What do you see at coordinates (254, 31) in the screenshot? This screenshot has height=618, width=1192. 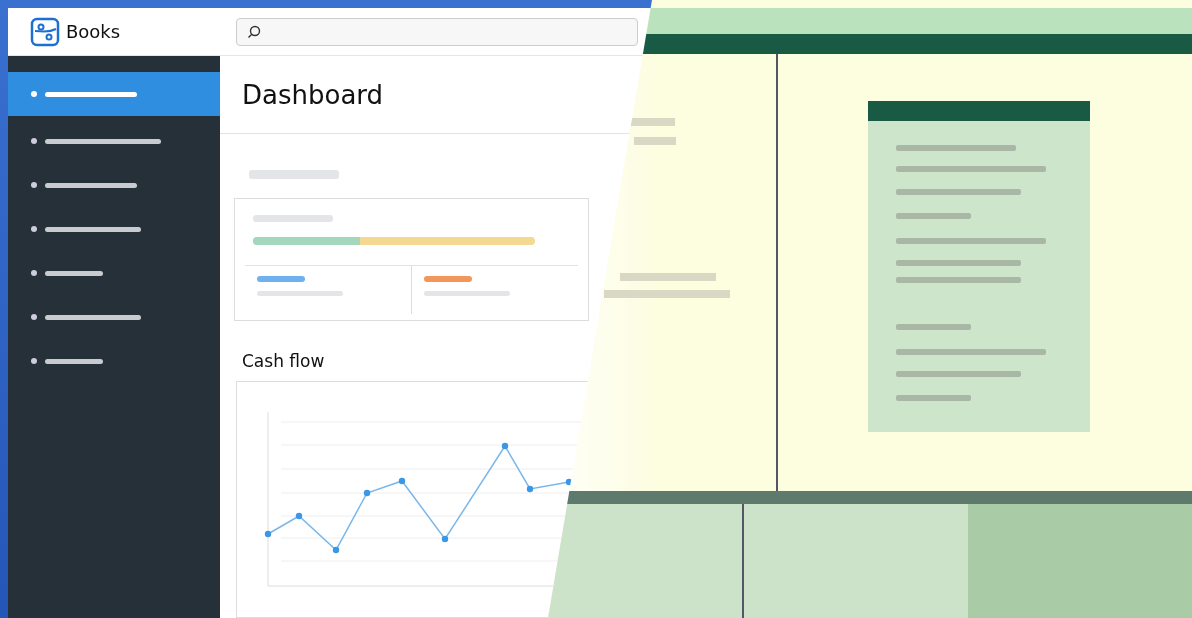 I see `search-icon` at bounding box center [254, 31].